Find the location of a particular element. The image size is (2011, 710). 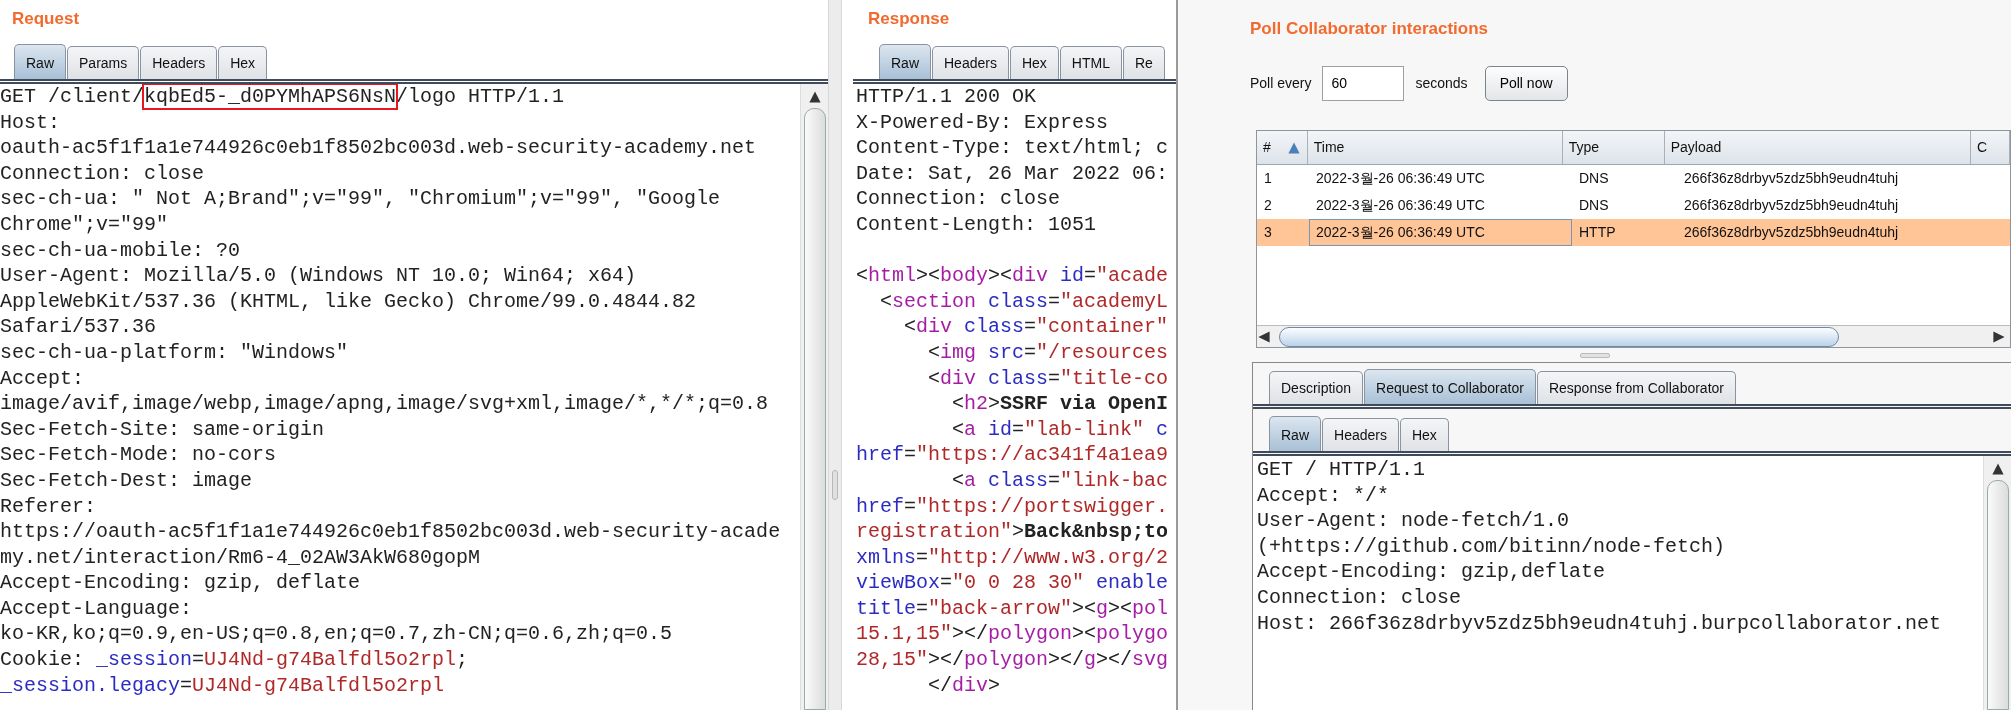

code-line: Accept-Encoding: gzip, deflate is located at coordinates (181, 583).